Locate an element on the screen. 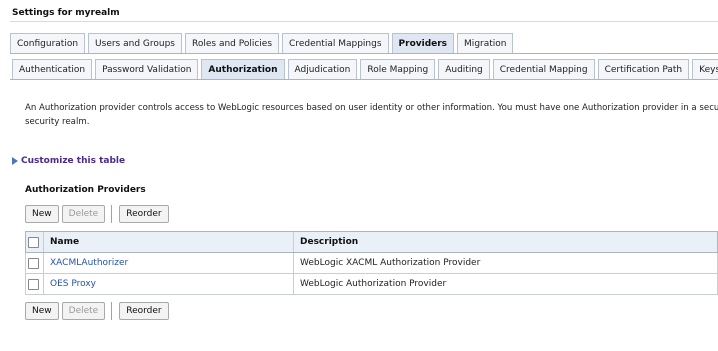 Image resolution: width=718 pixels, height=351 pixels. provider-name-link: OES Proxy is located at coordinates (73, 284).